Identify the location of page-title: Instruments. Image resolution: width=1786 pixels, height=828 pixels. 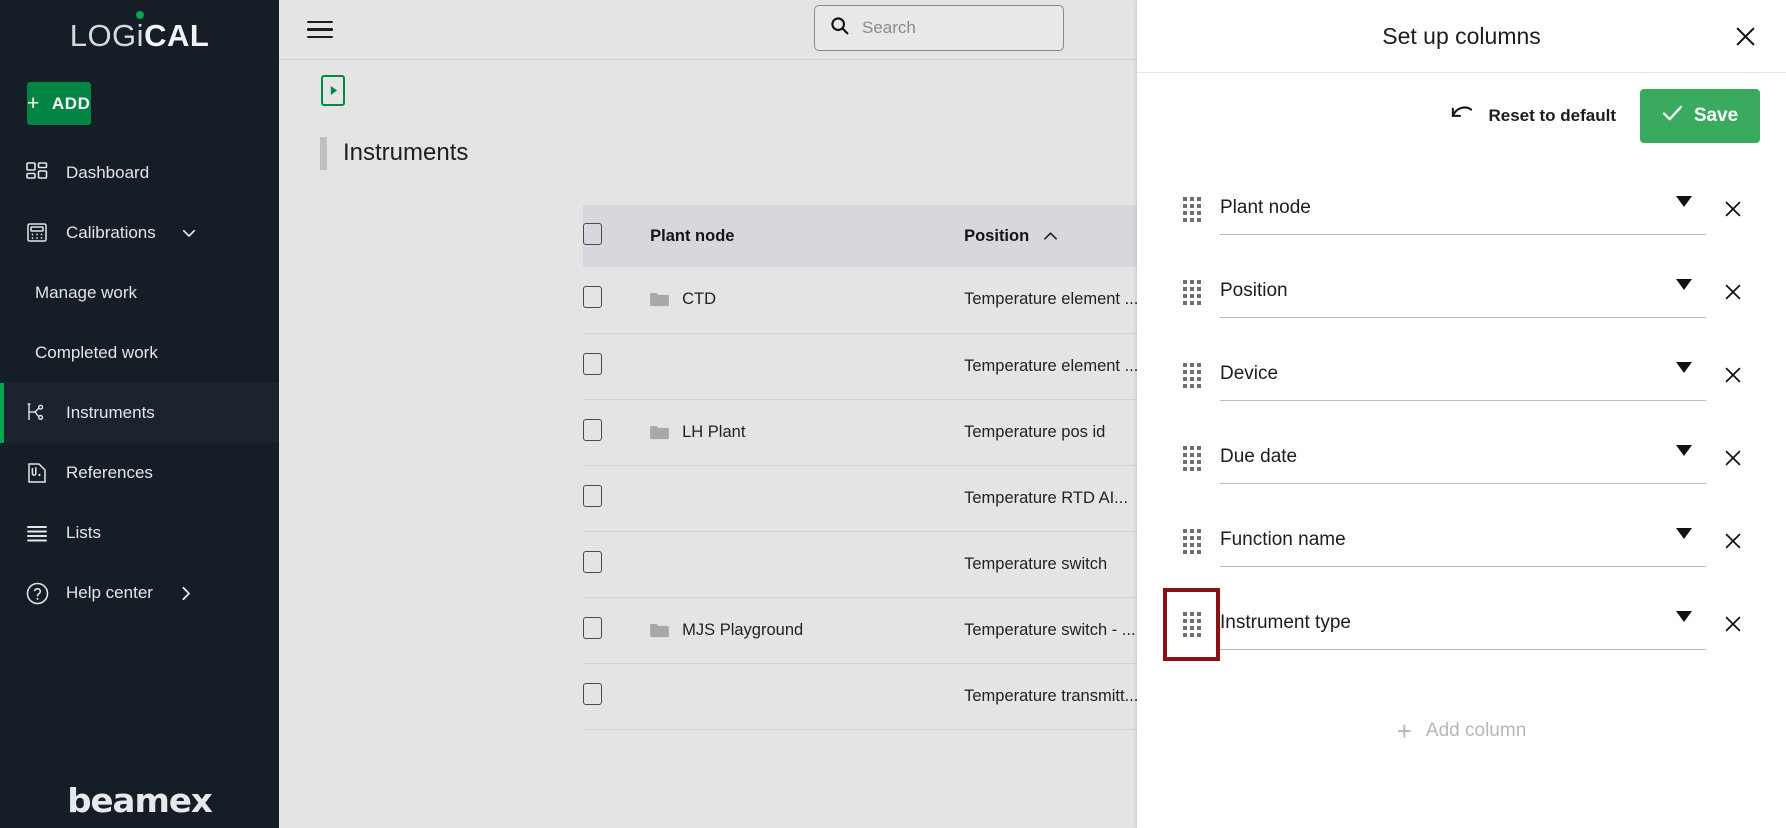
(406, 152).